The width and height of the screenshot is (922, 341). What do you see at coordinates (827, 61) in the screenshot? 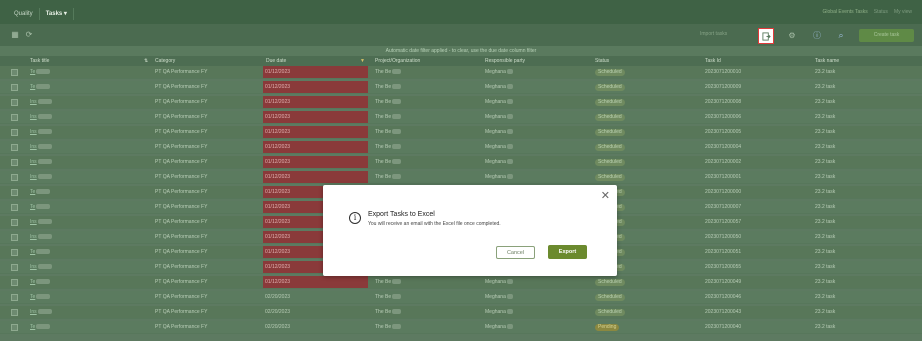
I see `col-task-name: Task name` at bounding box center [827, 61].